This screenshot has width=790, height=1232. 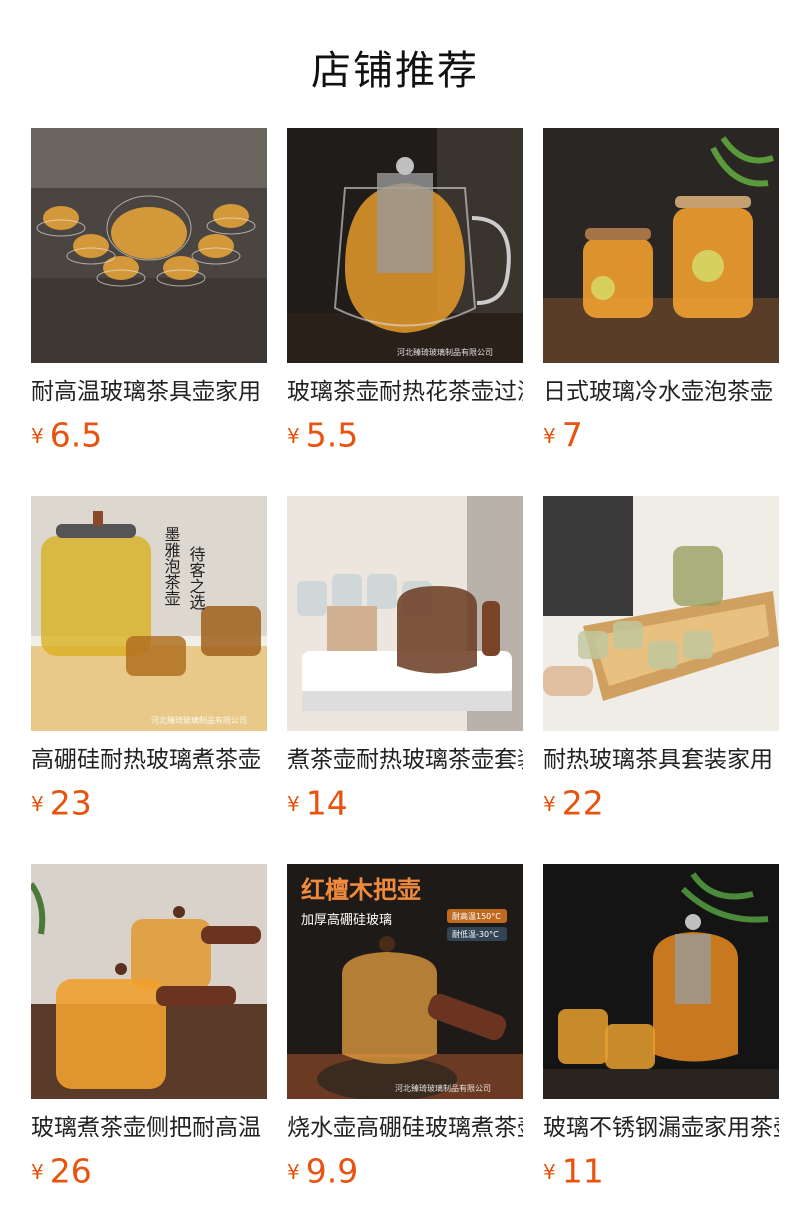 I want to click on product-card: 耐高温玻璃茶具壶家用 ¥6.5, so click(x=149, y=292).